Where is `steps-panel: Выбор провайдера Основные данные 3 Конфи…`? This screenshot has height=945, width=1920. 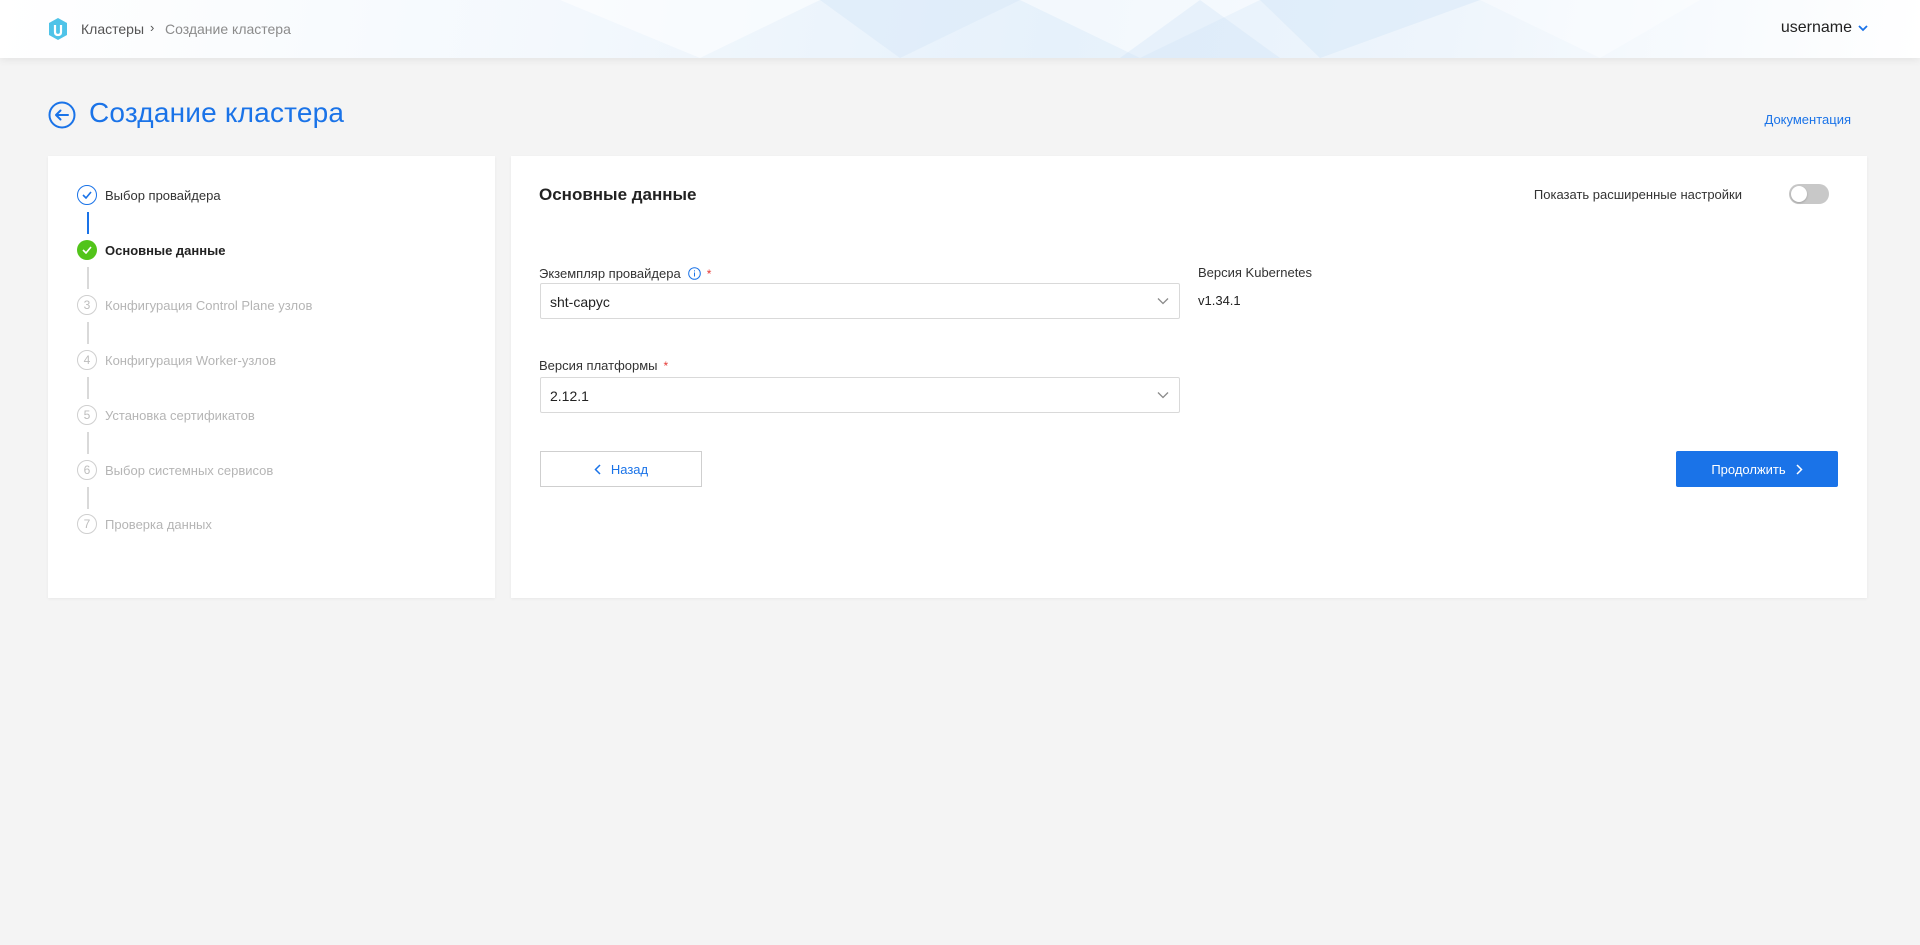
steps-panel: Выбор провайдера Основные данные 3 Конфи… is located at coordinates (271, 377).